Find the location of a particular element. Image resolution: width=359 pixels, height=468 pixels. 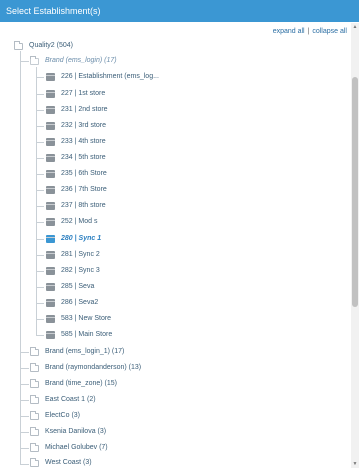

tree-leaf-label: 280 | Sync 1 is located at coordinates (81, 238).